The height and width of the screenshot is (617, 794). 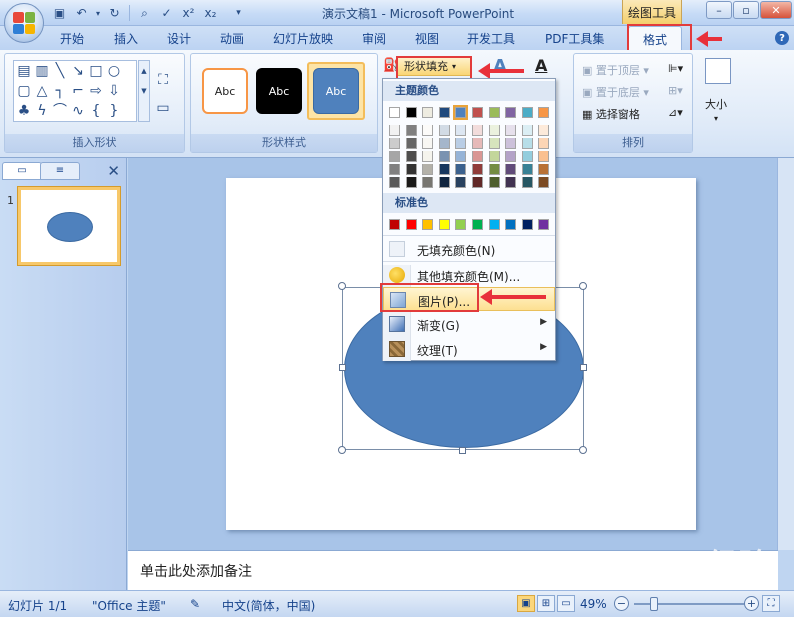 What do you see at coordinates (96, 91) in the screenshot?
I see `right-arrow-icon: ⇨` at bounding box center [96, 91].